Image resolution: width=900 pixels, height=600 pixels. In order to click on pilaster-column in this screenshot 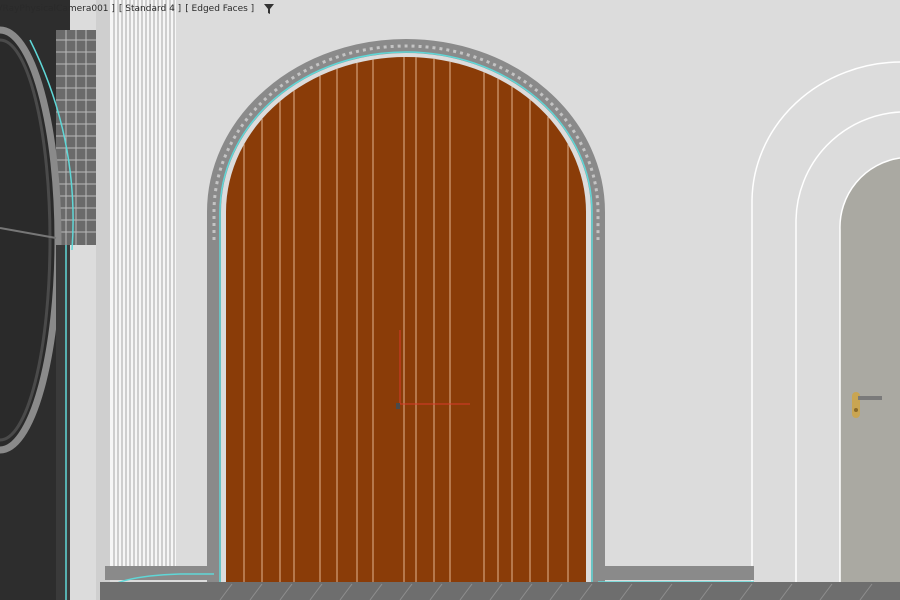, I will do `click(136, 300)`.